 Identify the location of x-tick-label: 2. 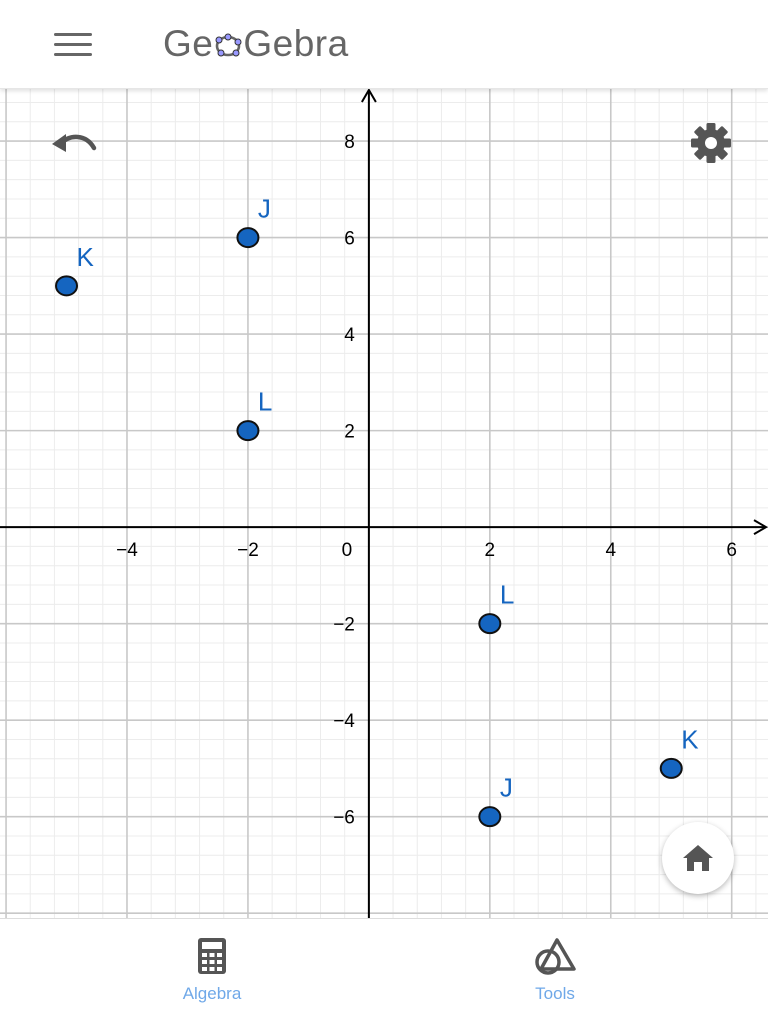
(490, 550).